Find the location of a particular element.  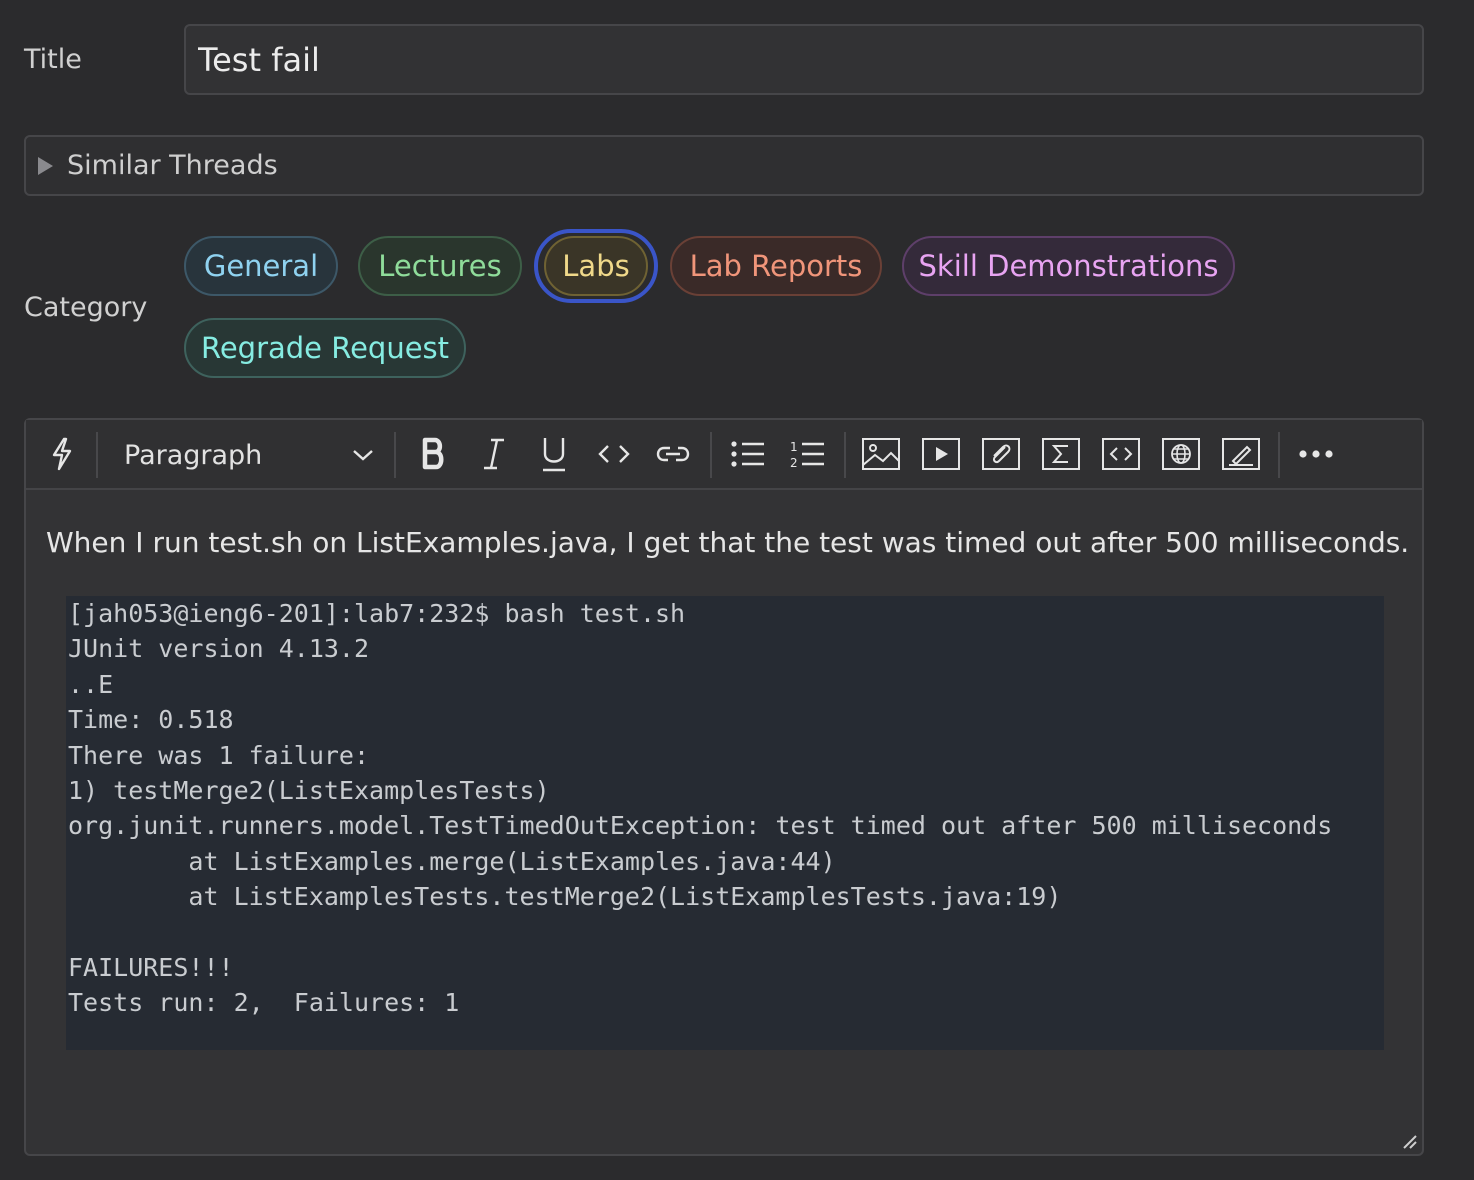

paragraph-style-select: Paragraph is located at coordinates (249, 455).